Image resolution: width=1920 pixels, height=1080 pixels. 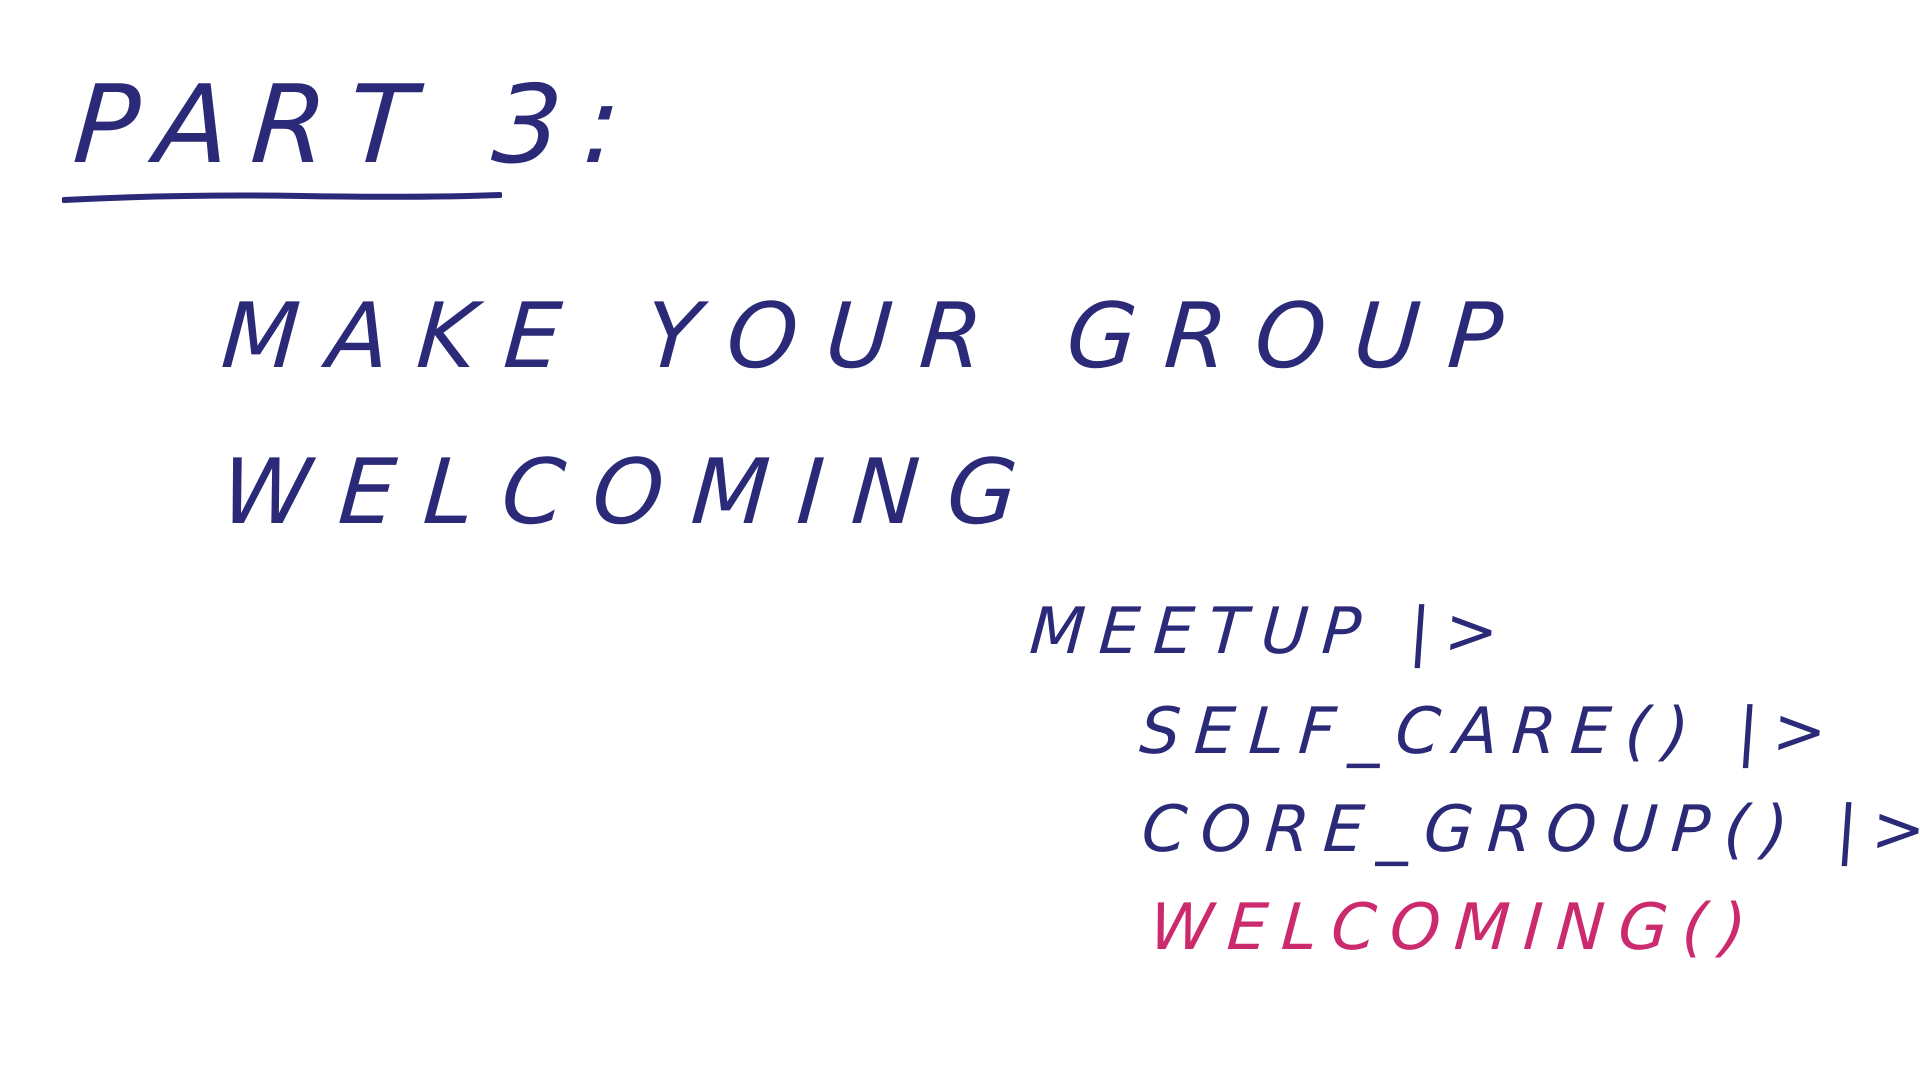 I want to click on headline-line-1: MAKE YOUR GROUP, so click(x=876, y=336).